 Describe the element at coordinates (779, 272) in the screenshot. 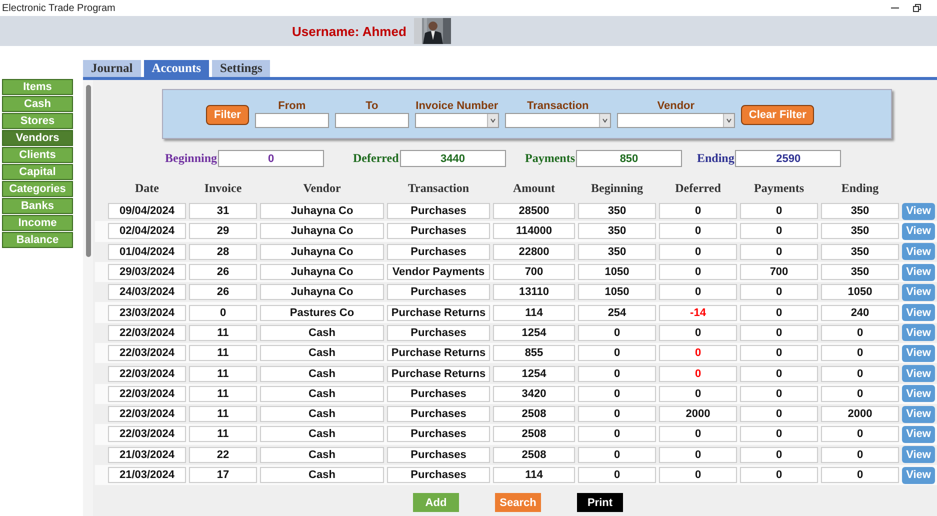

I see `table-cell: 700` at that location.